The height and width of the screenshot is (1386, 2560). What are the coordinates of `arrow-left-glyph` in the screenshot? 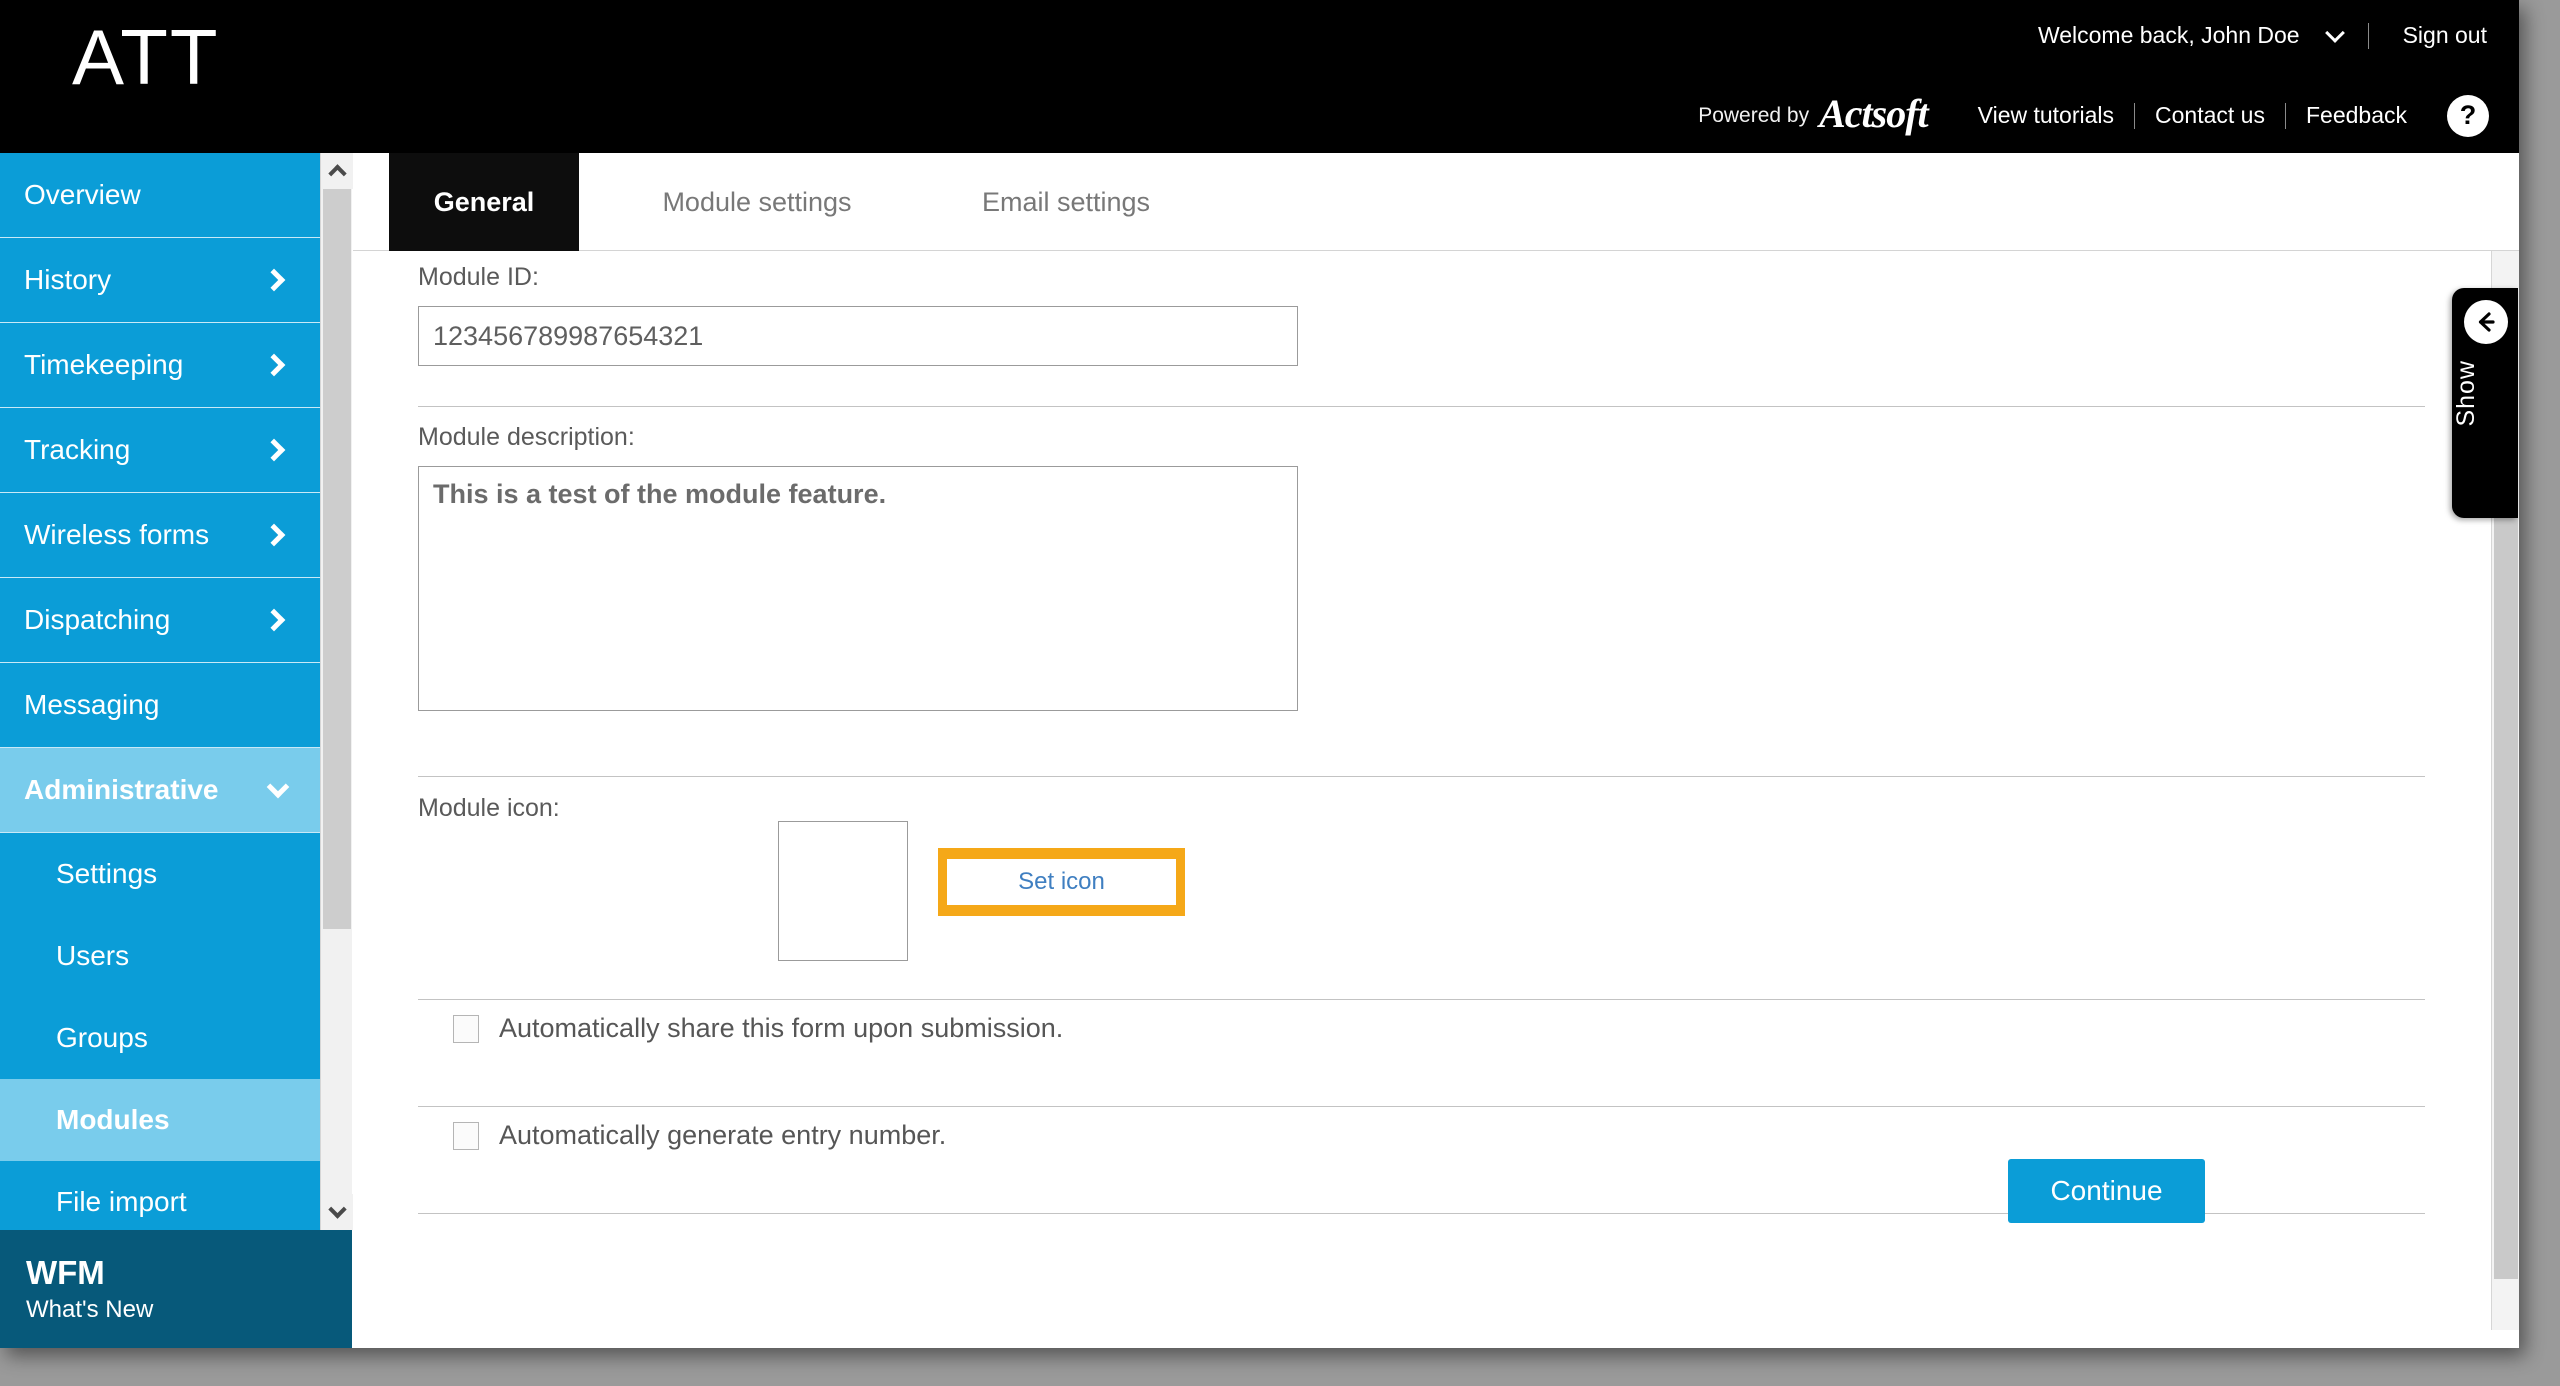 It's located at (2486, 322).